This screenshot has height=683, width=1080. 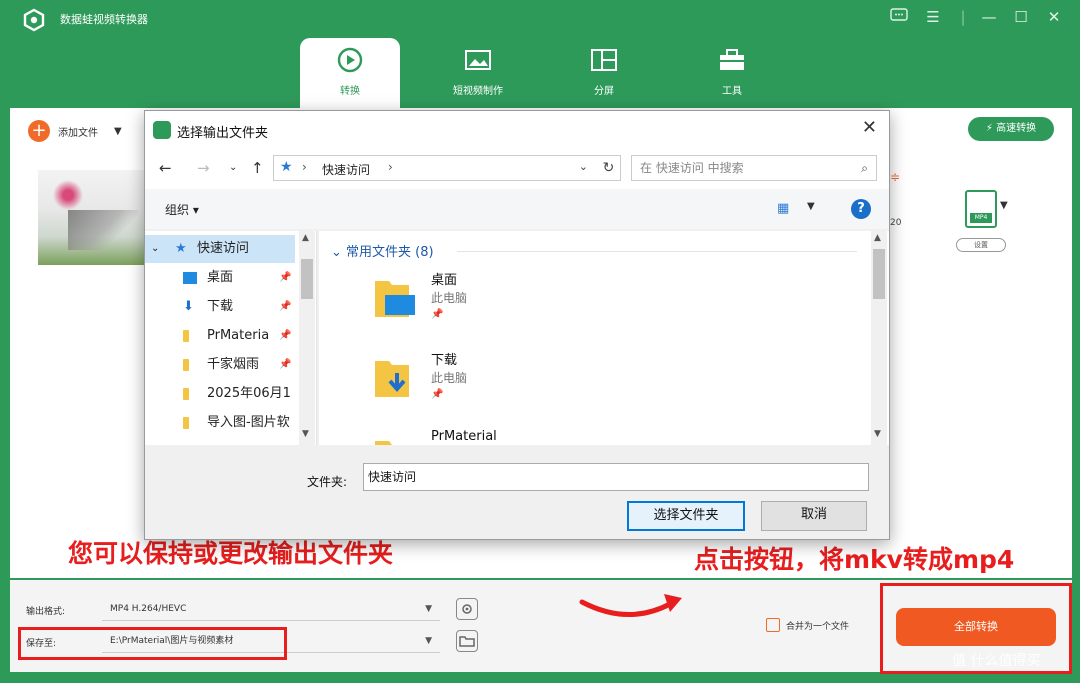 What do you see at coordinates (879, 338) in the screenshot?
I see `content-scrollbar: ▲ ▼` at bounding box center [879, 338].